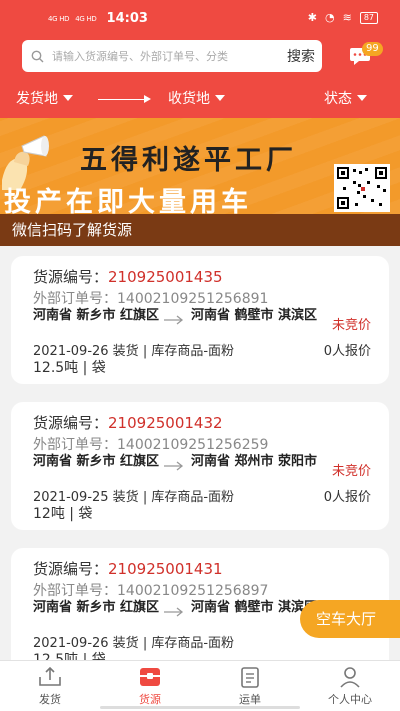  Describe the element at coordinates (329, 17) in the screenshot. I see `alarm-icon: ◔` at that location.